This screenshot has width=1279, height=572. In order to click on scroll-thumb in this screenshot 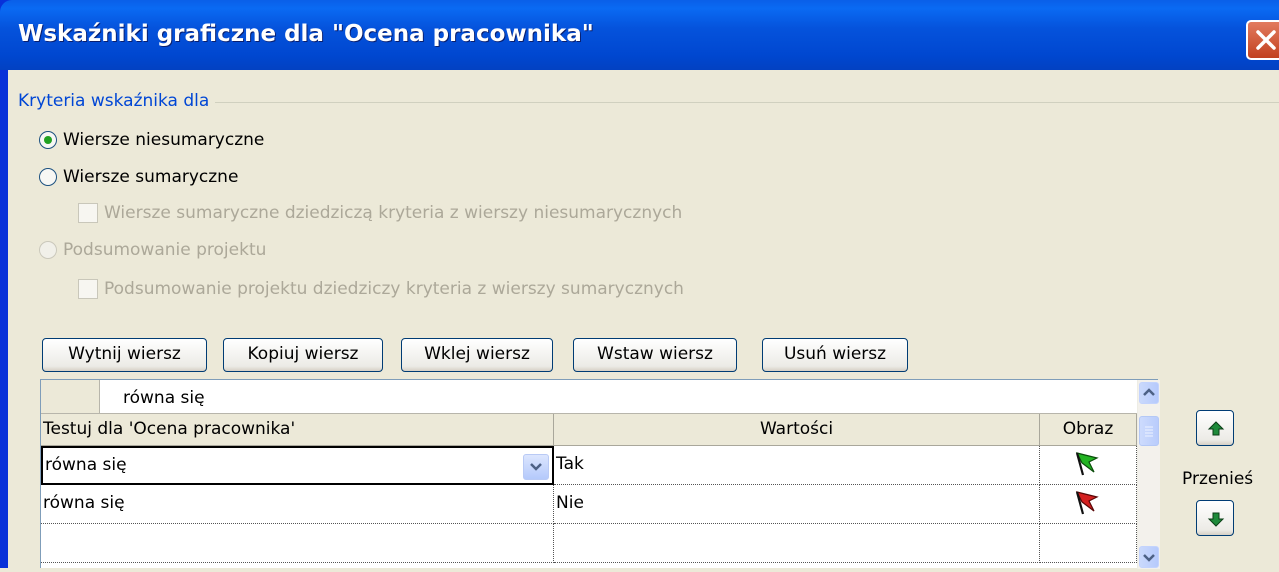, I will do `click(1149, 431)`.